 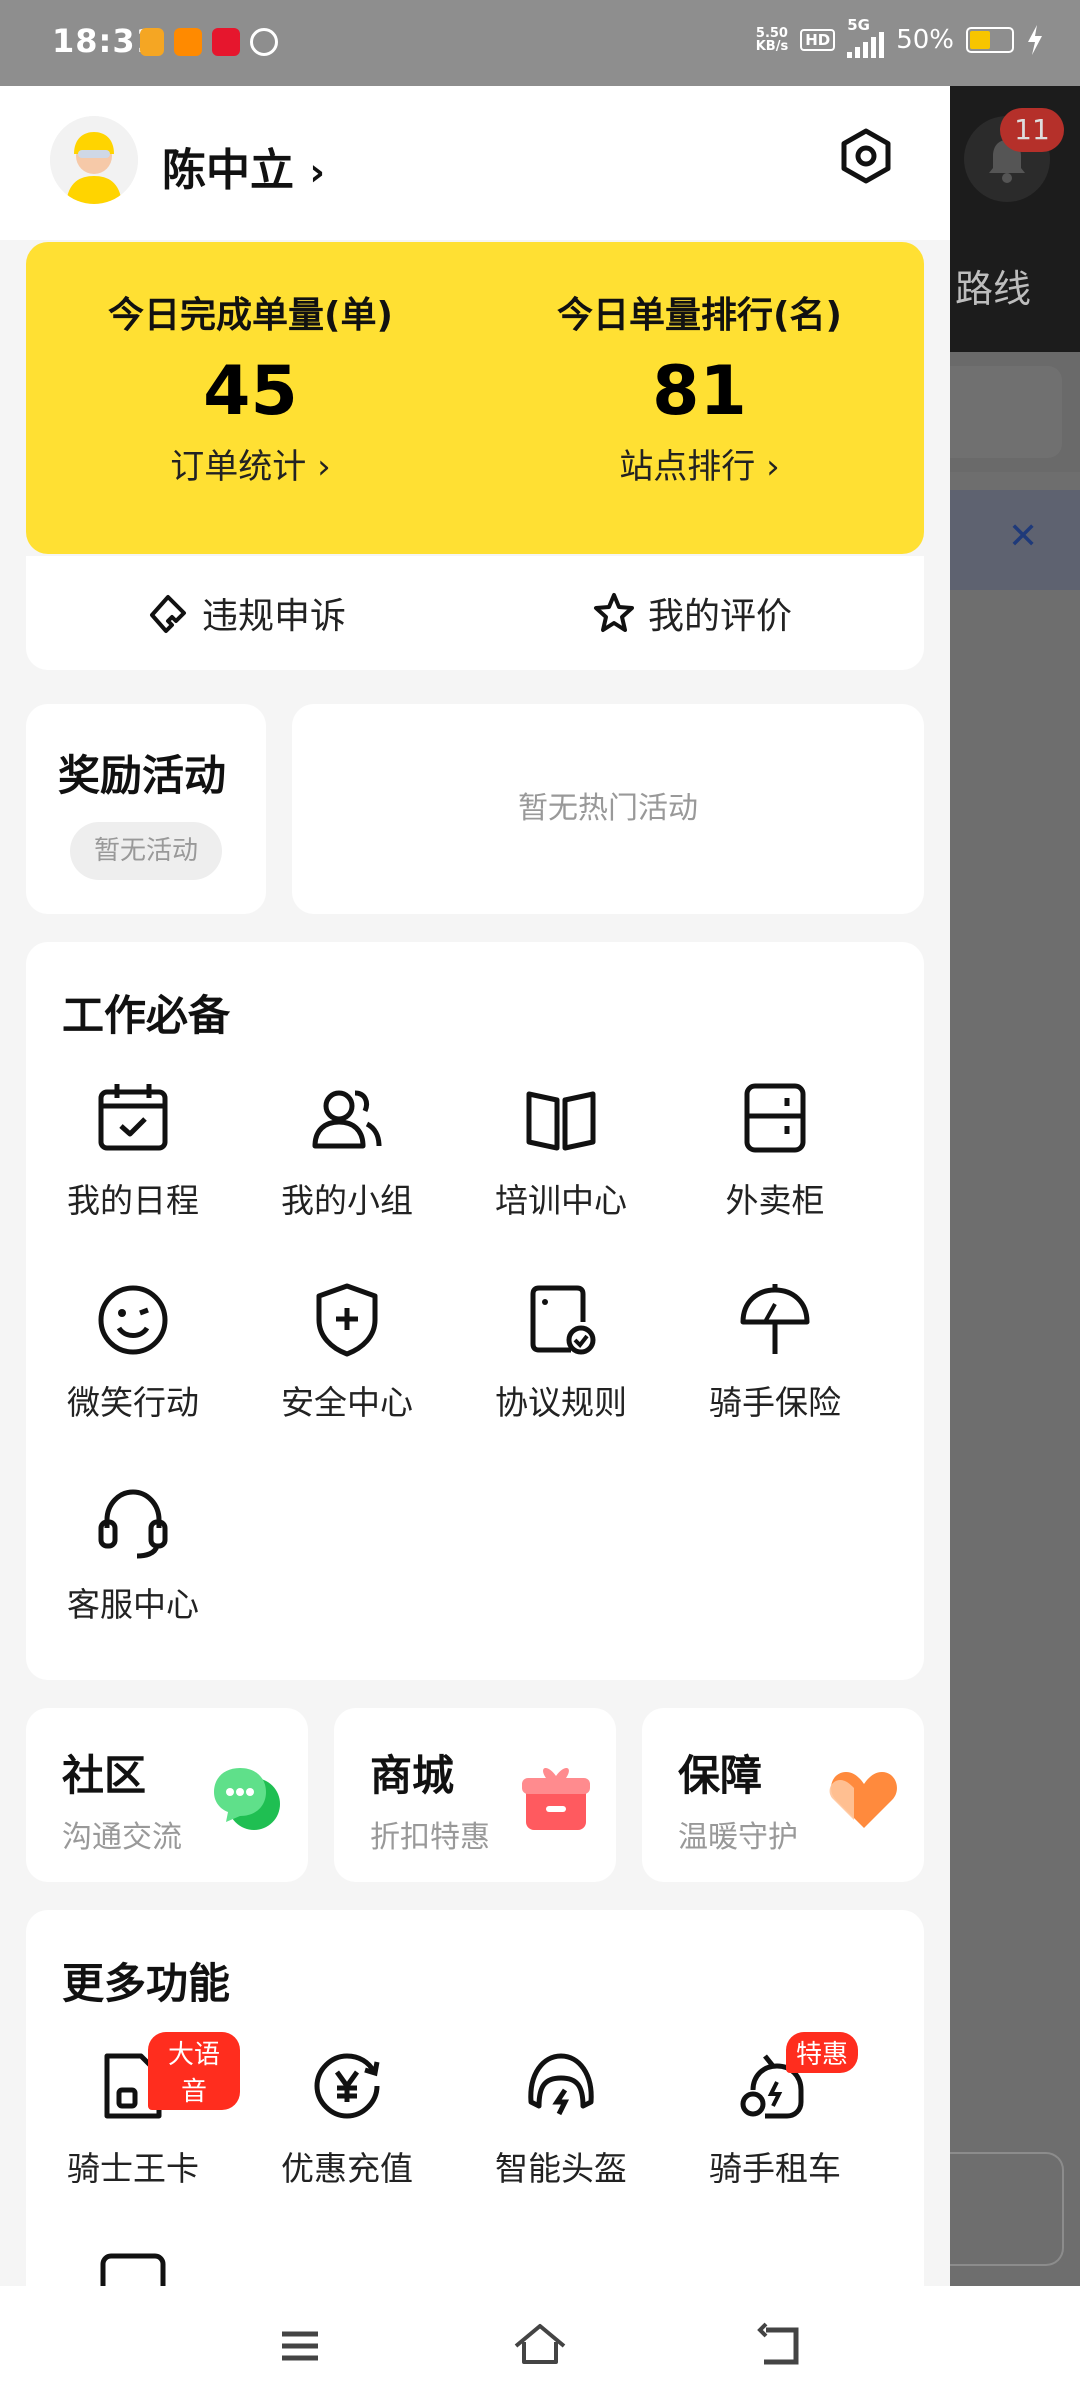 What do you see at coordinates (133, 2269) in the screenshot?
I see `partial-icon` at bounding box center [133, 2269].